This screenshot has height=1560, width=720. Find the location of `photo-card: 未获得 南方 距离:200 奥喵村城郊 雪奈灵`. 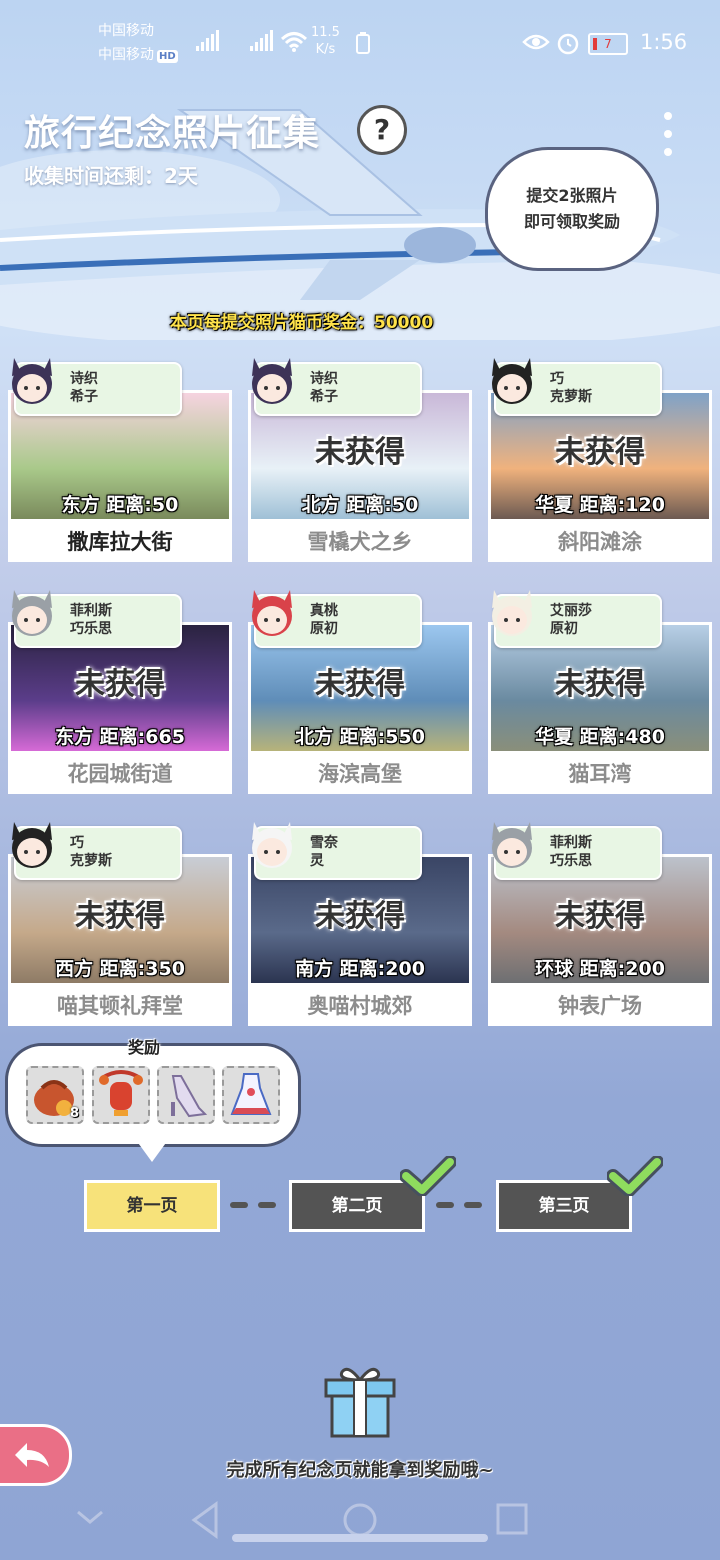

photo-card: 未获得 南方 距离:200 奥喵村城郊 雪奈灵 is located at coordinates (362, 924).